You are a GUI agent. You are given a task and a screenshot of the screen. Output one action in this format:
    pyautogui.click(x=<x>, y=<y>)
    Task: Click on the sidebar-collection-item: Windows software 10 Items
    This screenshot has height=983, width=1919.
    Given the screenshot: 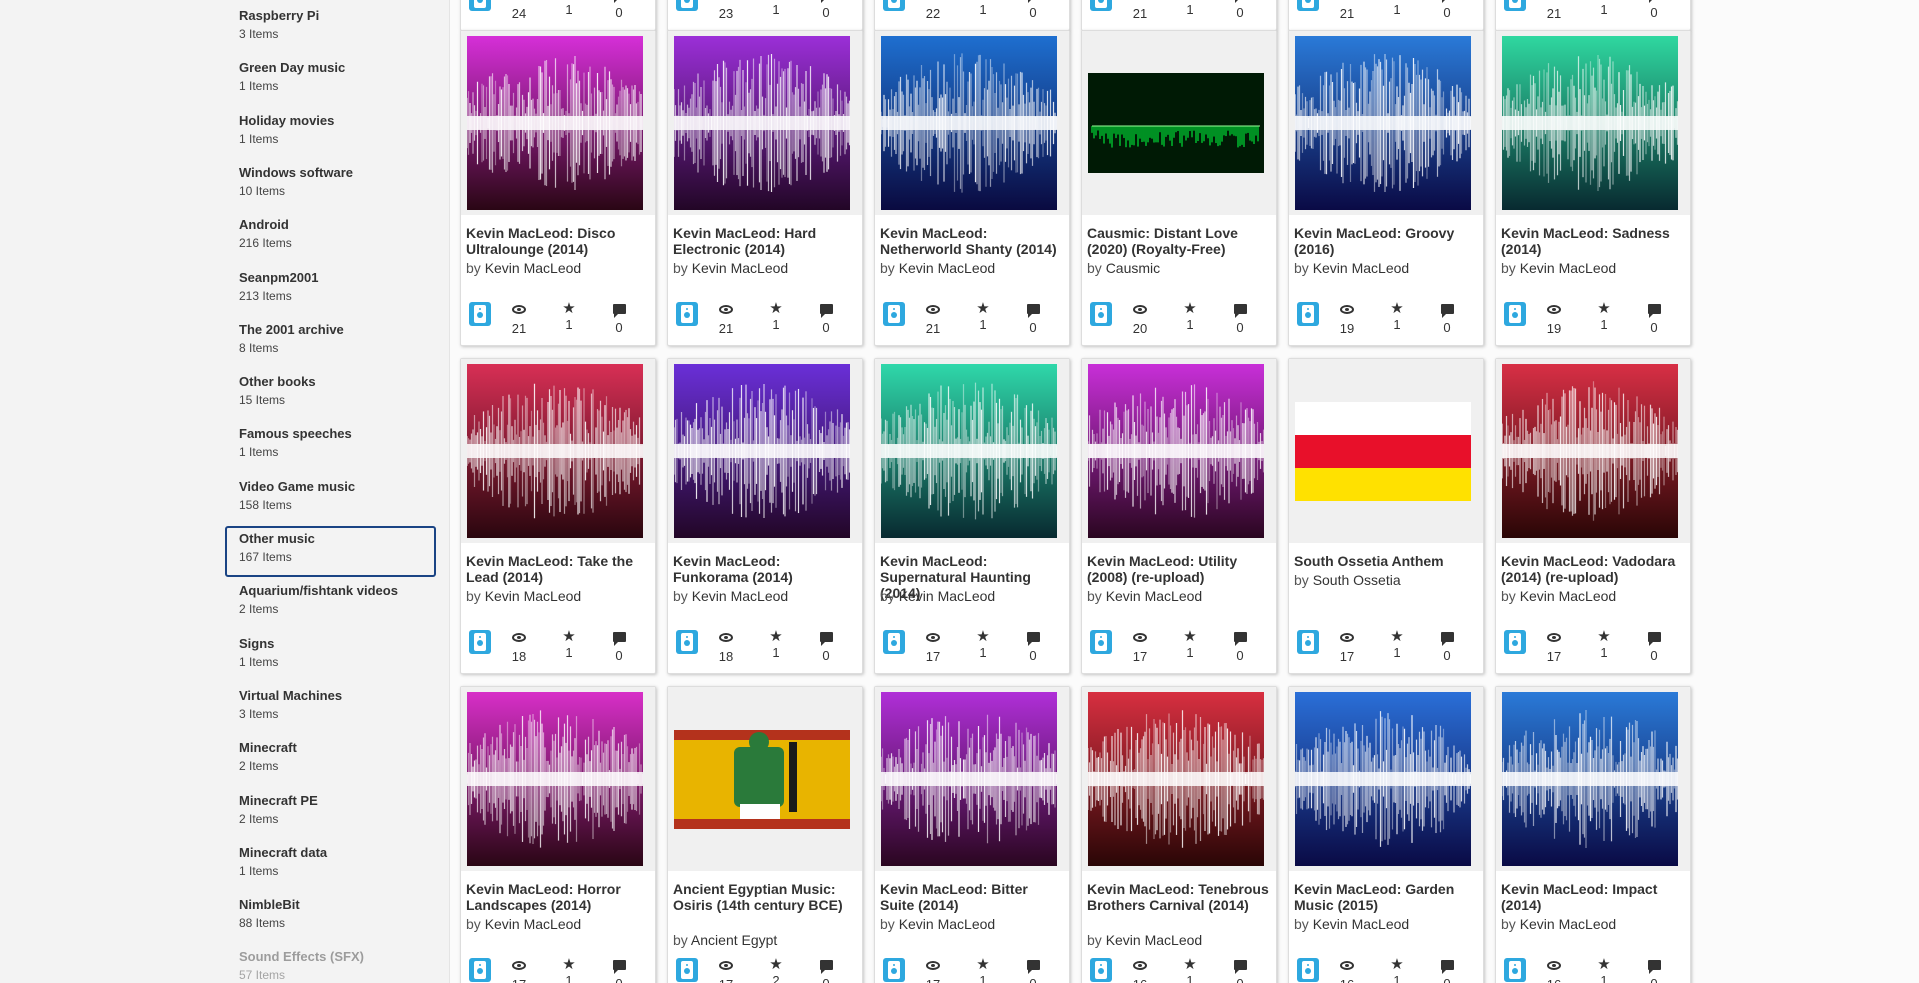 What is the action you would take?
    pyautogui.click(x=330, y=185)
    